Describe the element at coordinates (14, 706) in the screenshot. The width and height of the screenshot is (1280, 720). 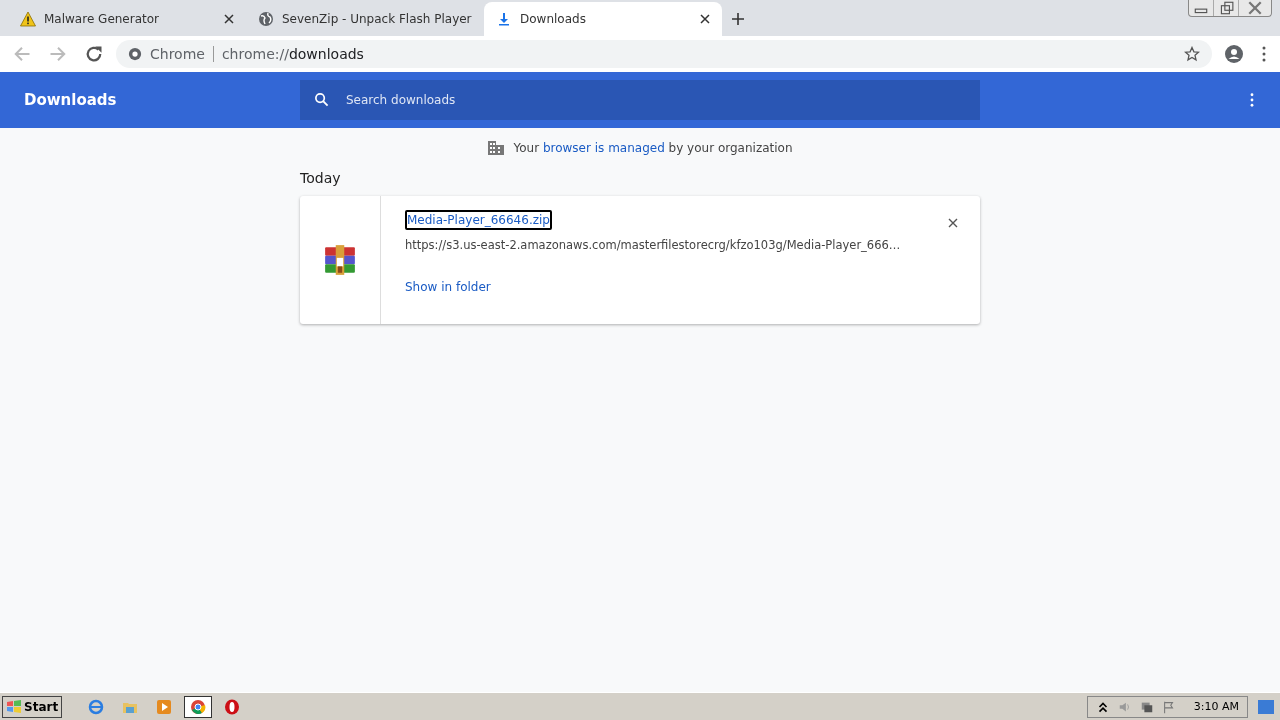
I see `windows-logo-icon` at that location.